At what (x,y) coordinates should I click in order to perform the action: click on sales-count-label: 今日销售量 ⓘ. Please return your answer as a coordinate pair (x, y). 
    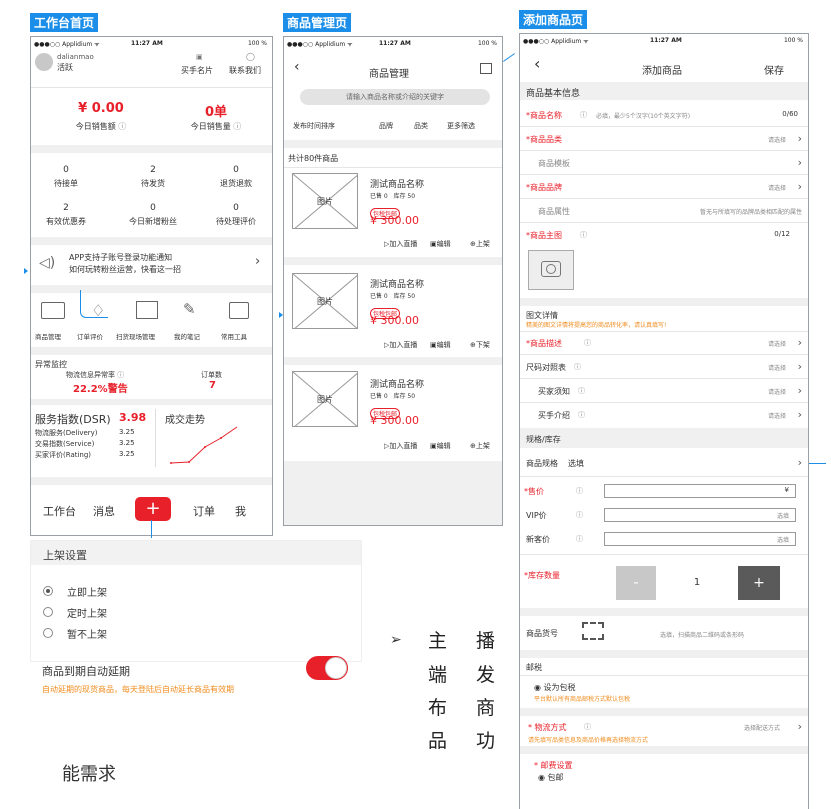
    Looking at the image, I should click on (216, 126).